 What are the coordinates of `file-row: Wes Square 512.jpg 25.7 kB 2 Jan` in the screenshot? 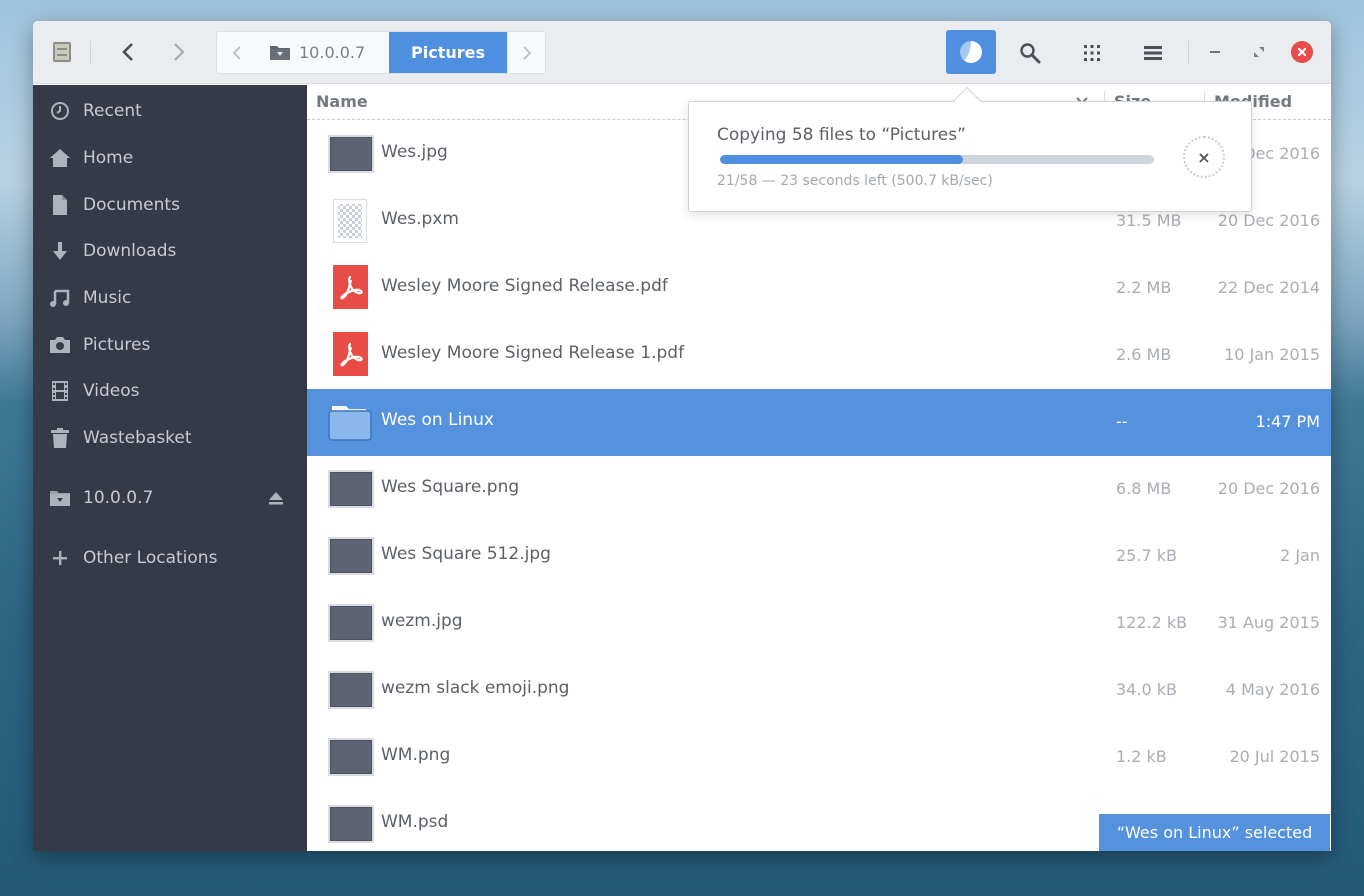 It's located at (819, 556).